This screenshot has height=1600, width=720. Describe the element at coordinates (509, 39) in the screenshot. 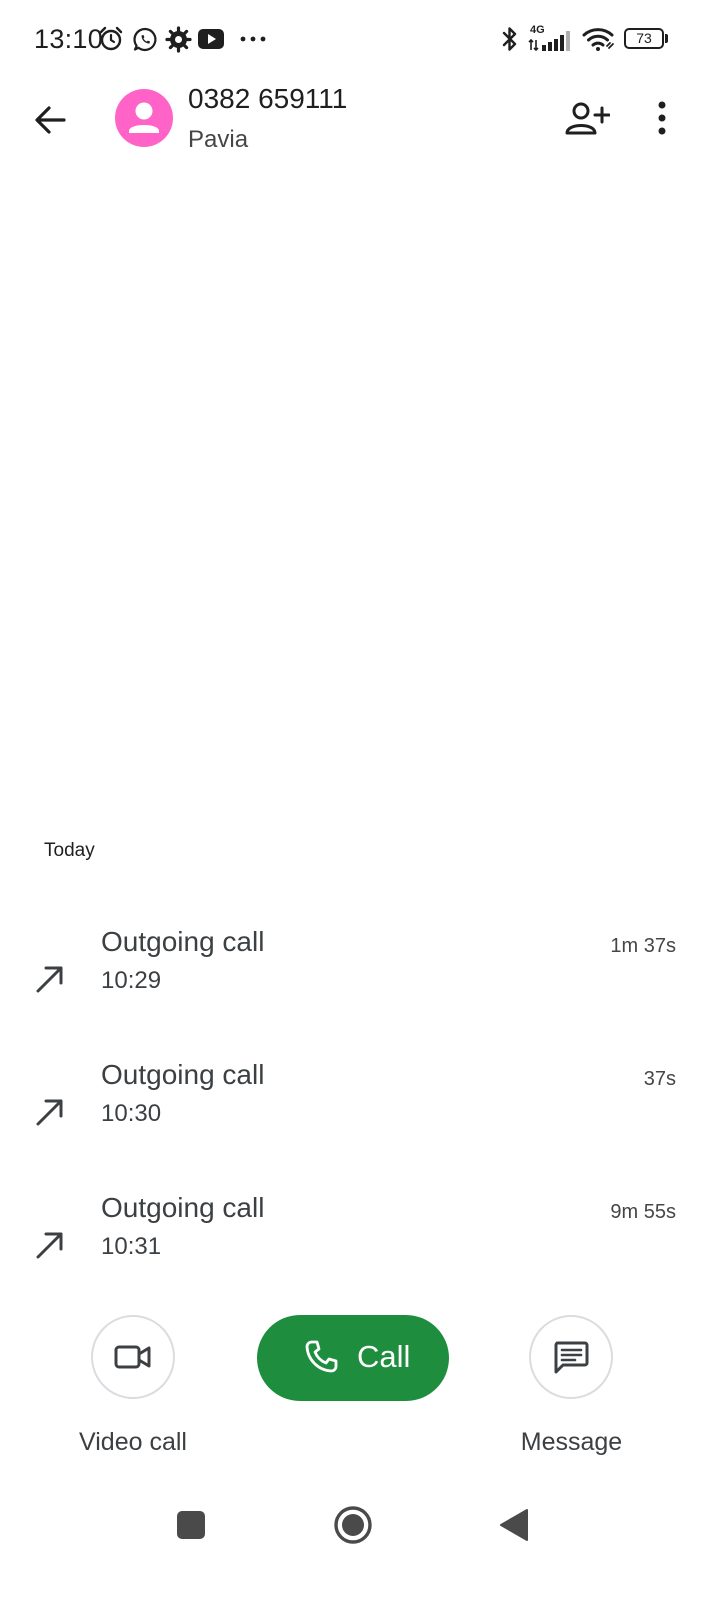

I see `bluetooth-icon` at that location.